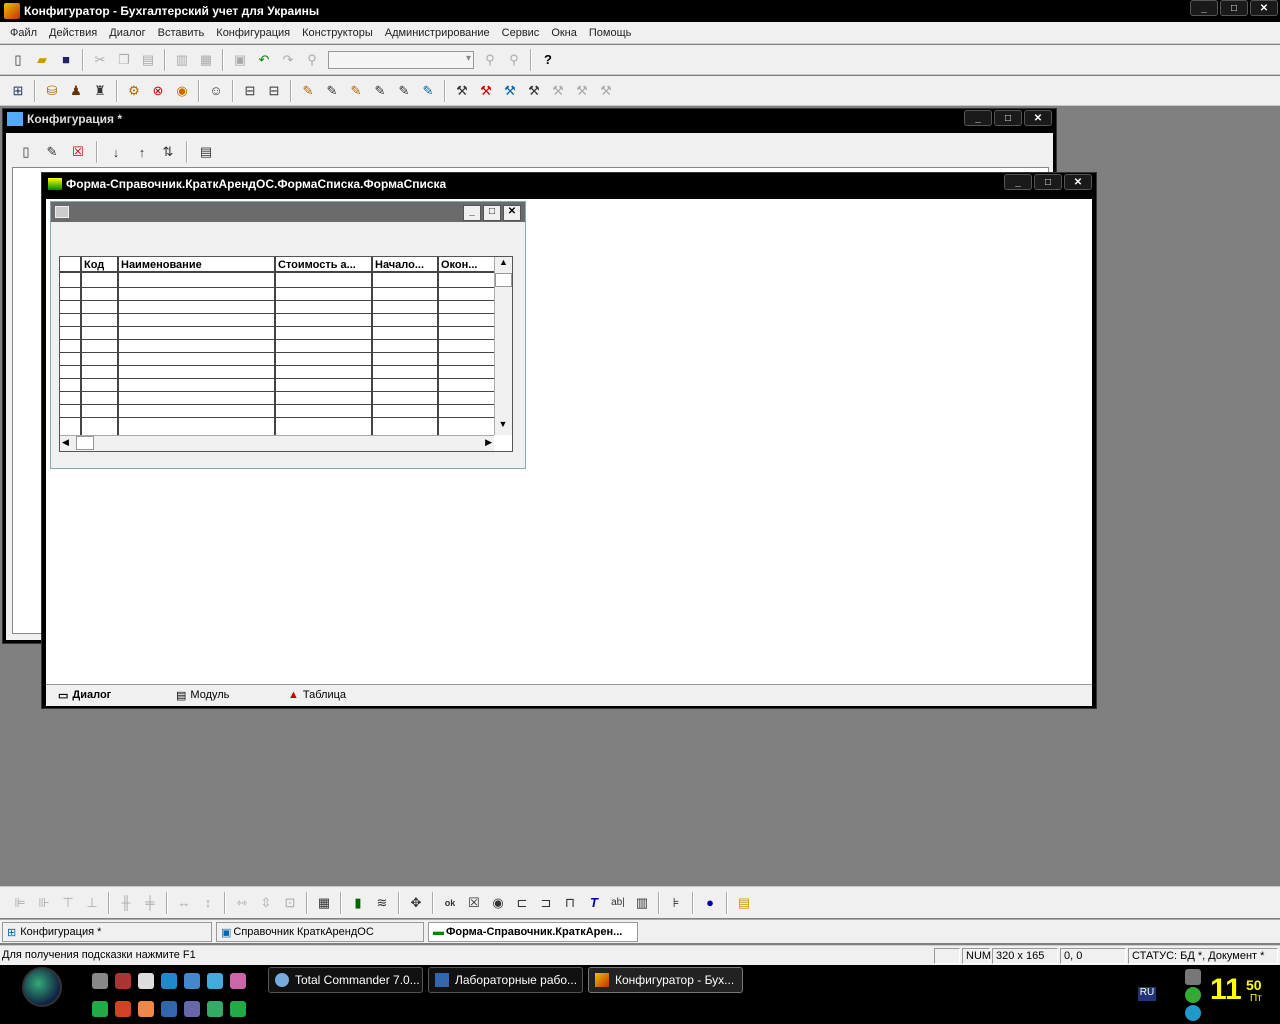 The image size is (1280, 1024). What do you see at coordinates (332, 91) in the screenshot?
I see `wizard2-icon: ✎` at bounding box center [332, 91].